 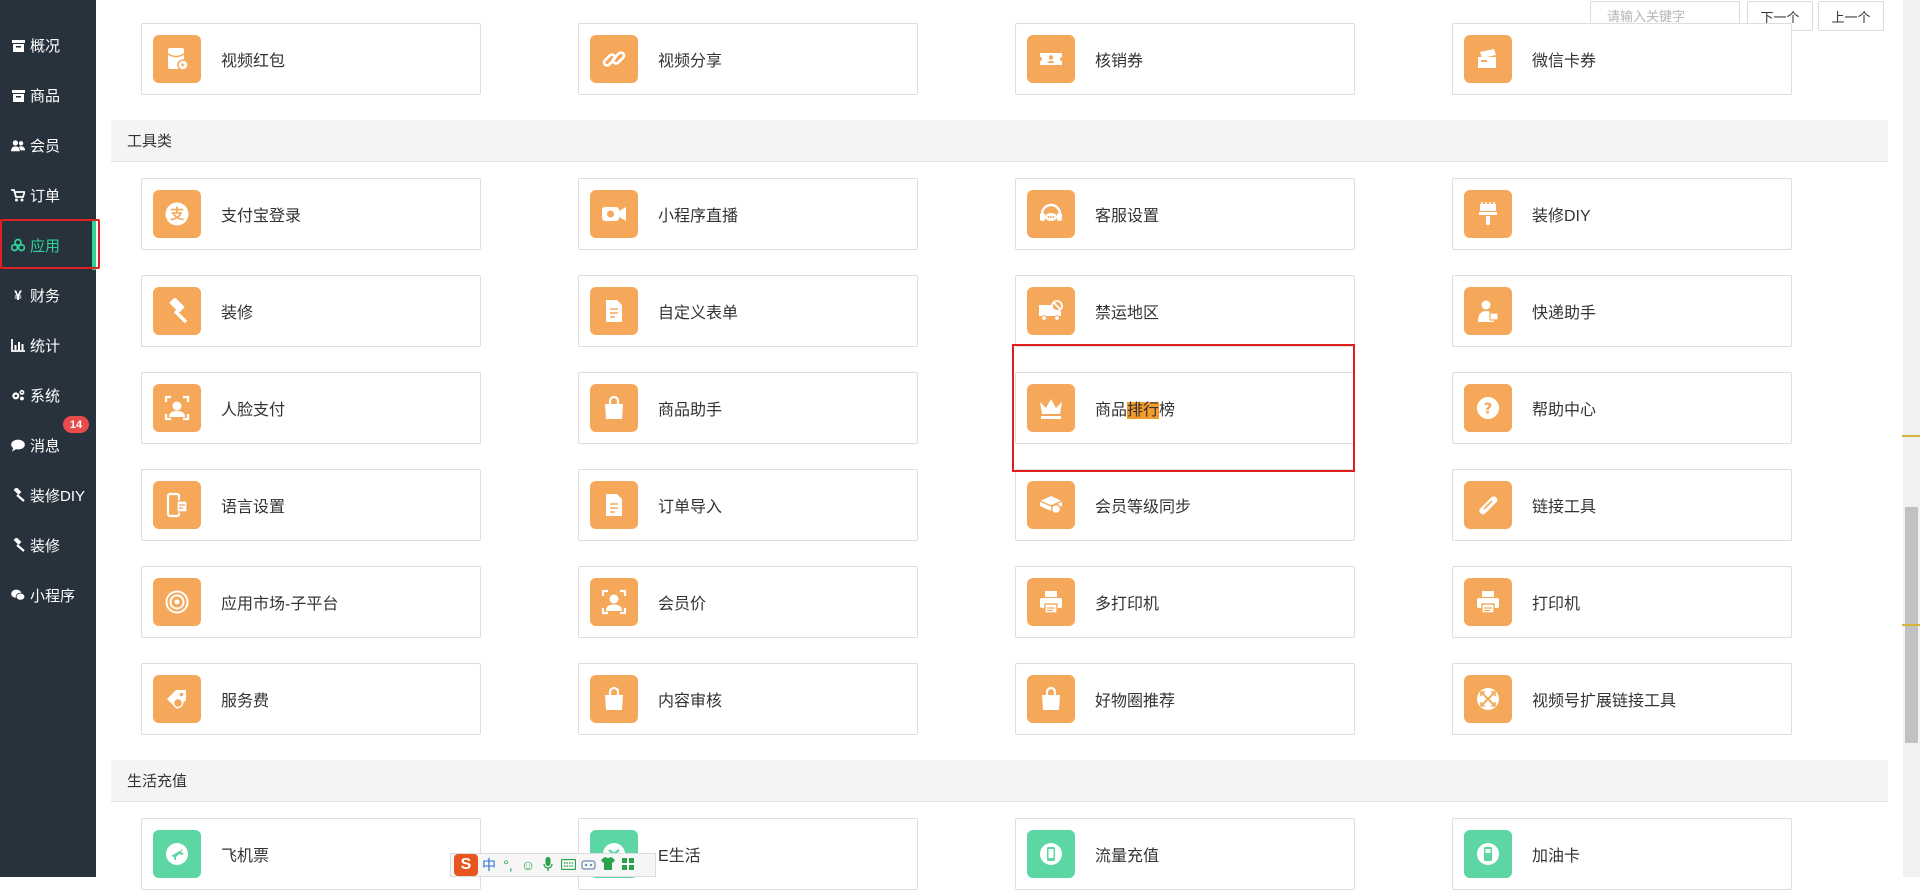 I want to click on app-card-decor: 装修, so click(x=311, y=311).